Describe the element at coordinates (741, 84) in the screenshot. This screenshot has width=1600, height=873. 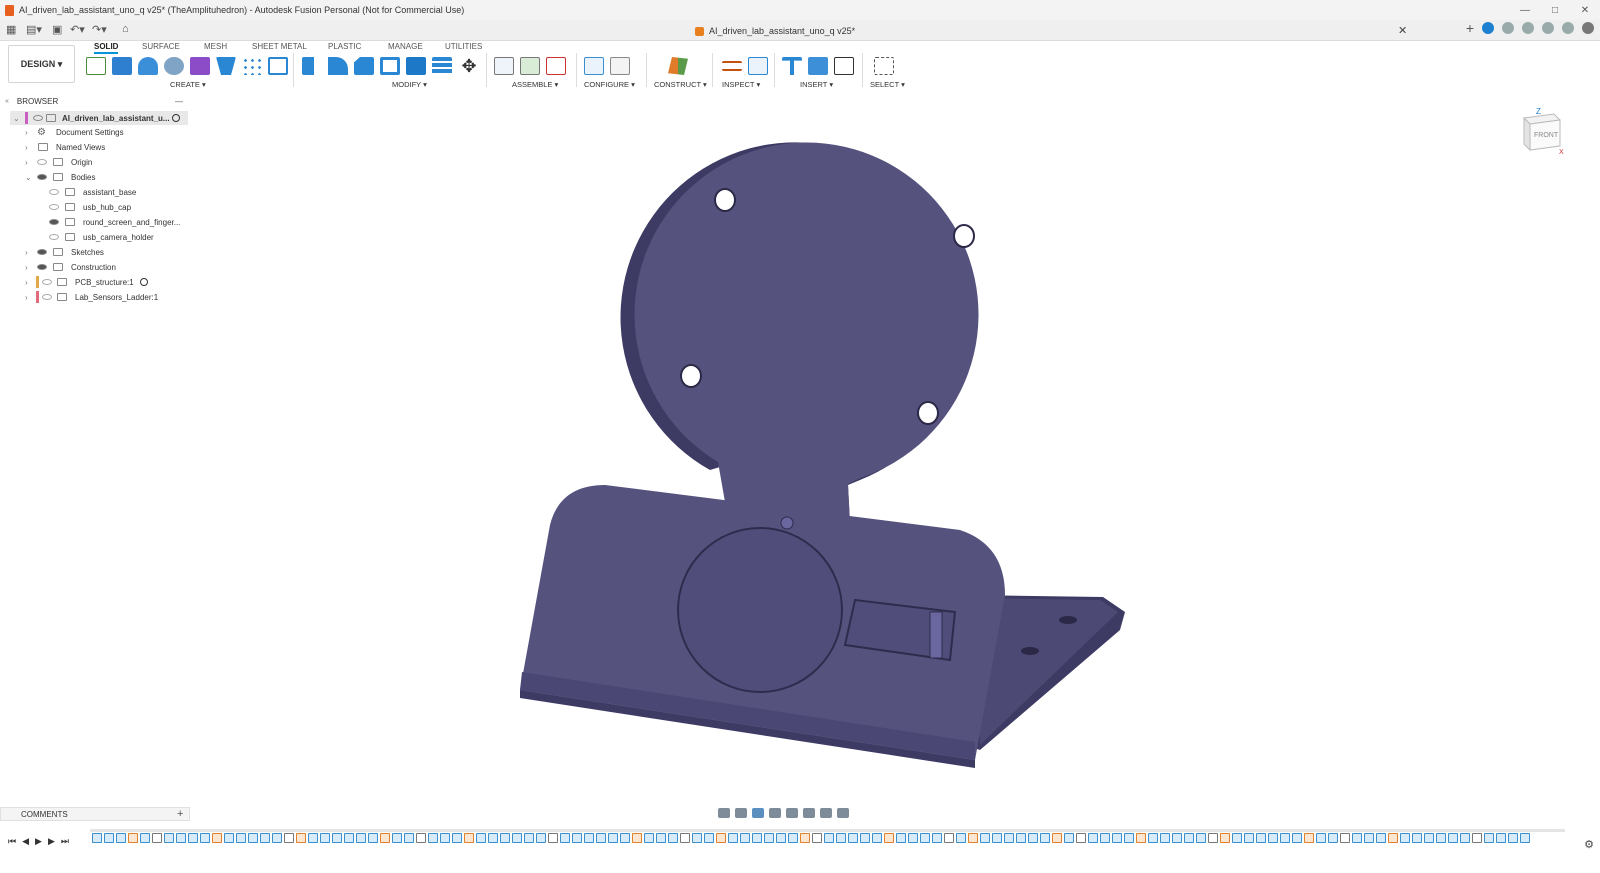
I see `inspect-menu: INSPECT ▾` at that location.